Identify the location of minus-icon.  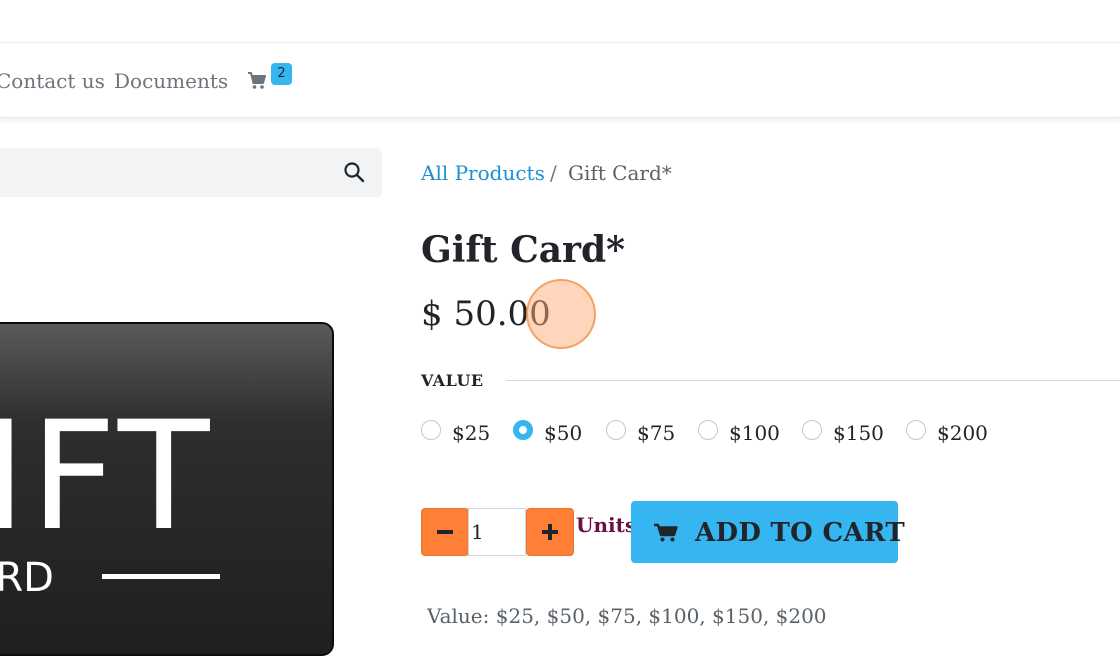
(445, 532).